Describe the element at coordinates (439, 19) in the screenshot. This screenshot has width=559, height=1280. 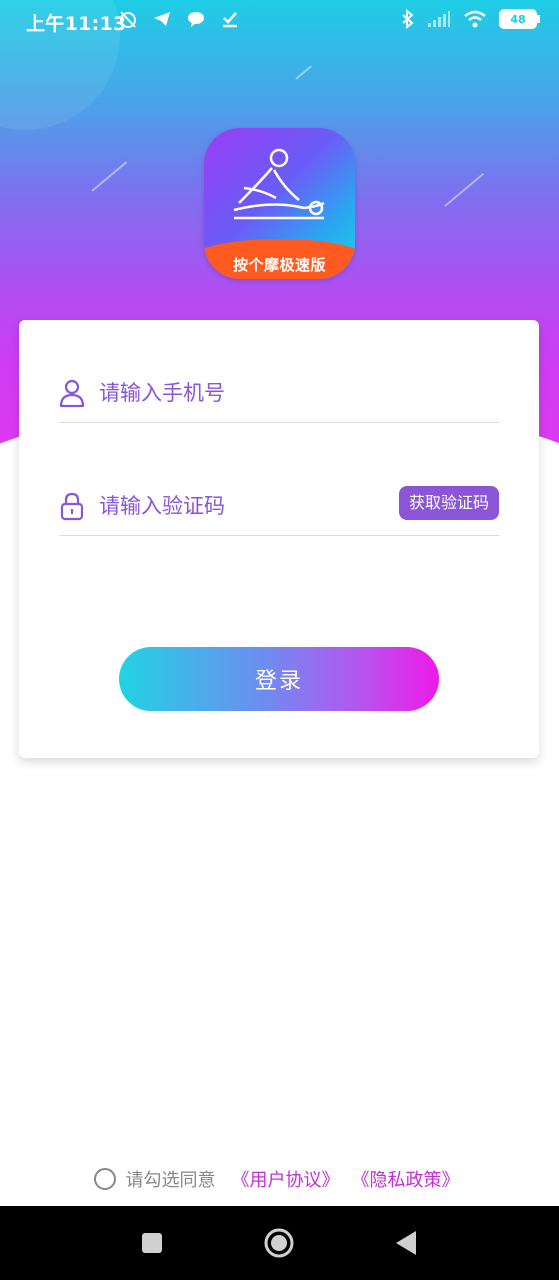
I see `signal-icon` at that location.